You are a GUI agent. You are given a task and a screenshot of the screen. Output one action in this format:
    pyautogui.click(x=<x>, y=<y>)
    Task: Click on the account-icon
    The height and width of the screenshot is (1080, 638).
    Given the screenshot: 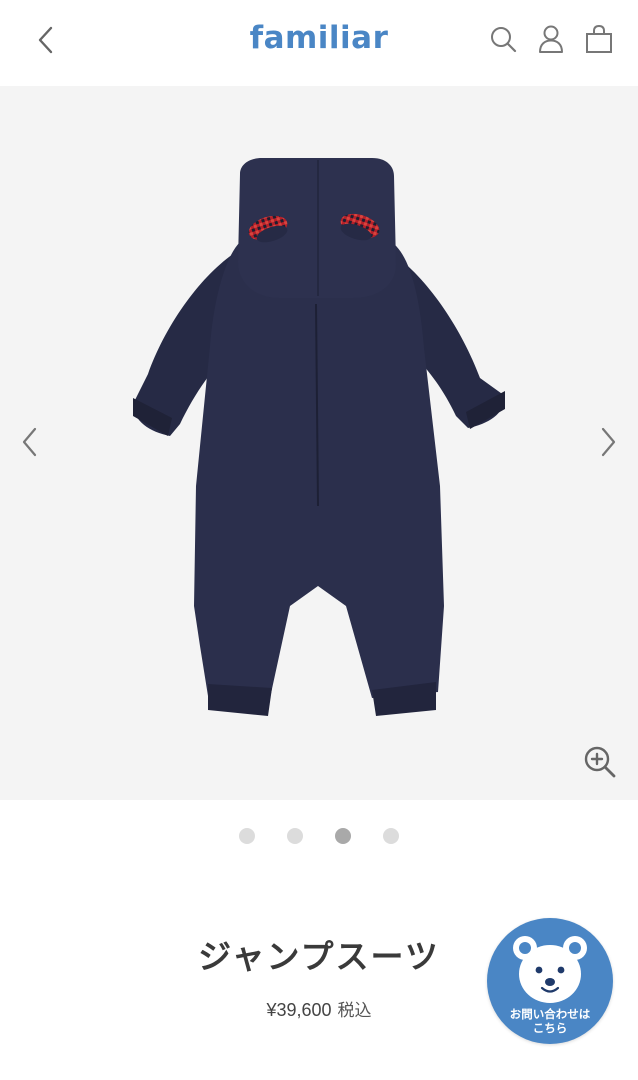 What is the action you would take?
    pyautogui.click(x=551, y=39)
    